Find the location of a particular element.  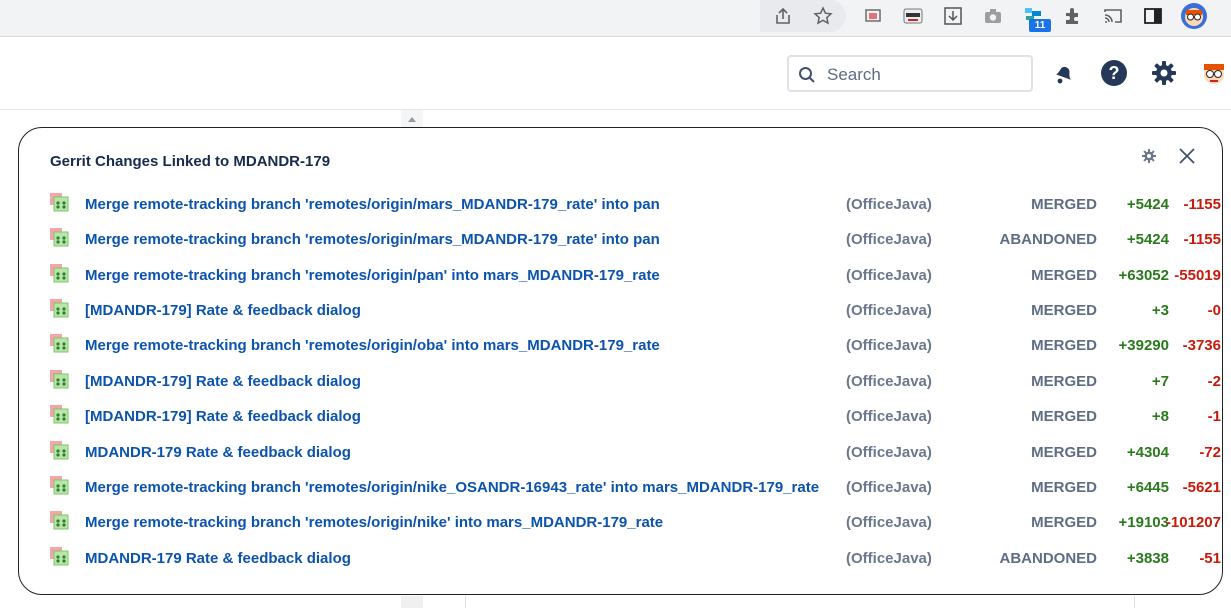

change-deletions: -3736 is located at coordinates (1201, 345).